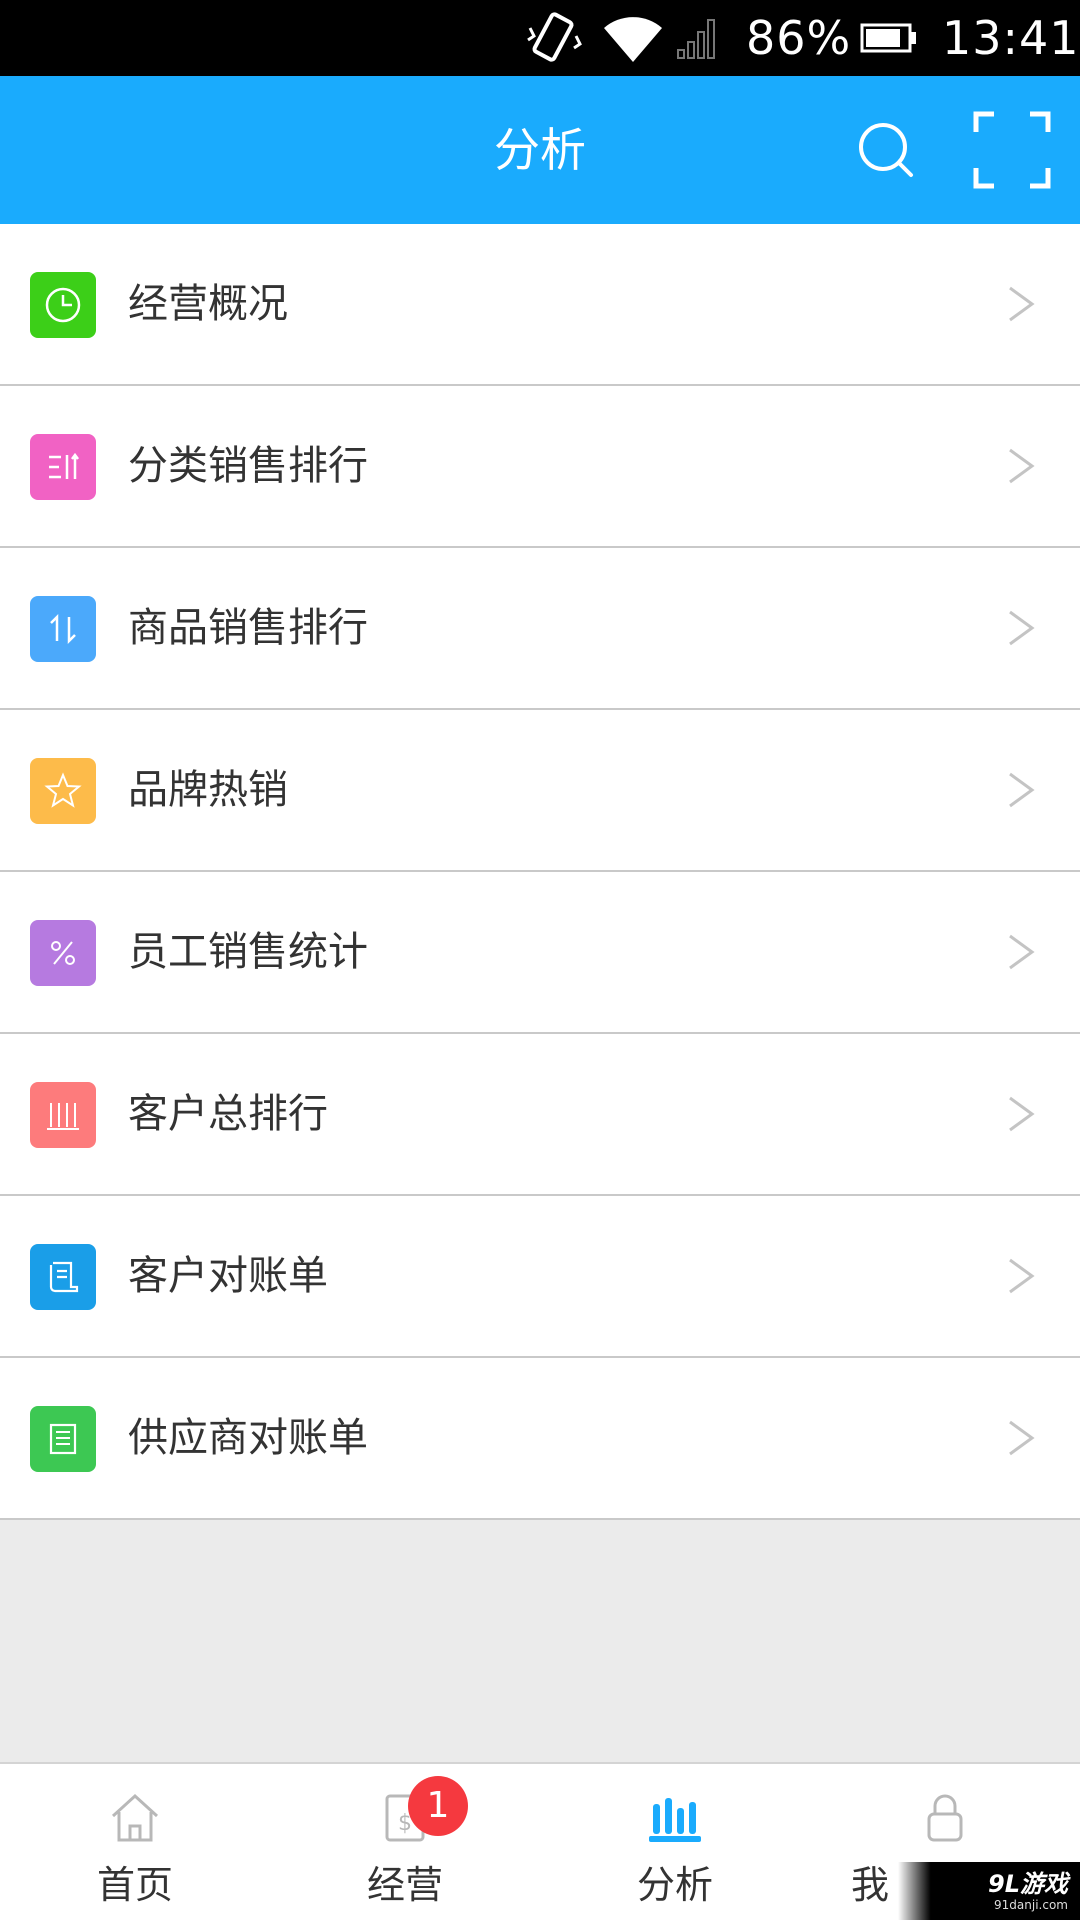 Image resolution: width=1080 pixels, height=1920 pixels. What do you see at coordinates (540, 150) in the screenshot?
I see `app-header: 分析` at bounding box center [540, 150].